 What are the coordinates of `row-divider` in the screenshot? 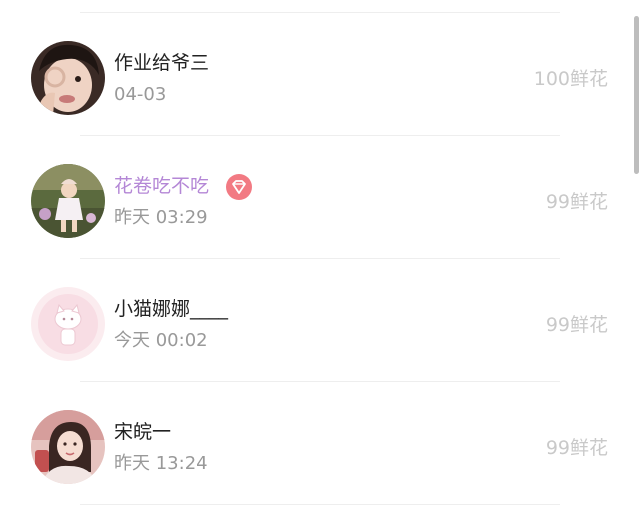 It's located at (320, 504).